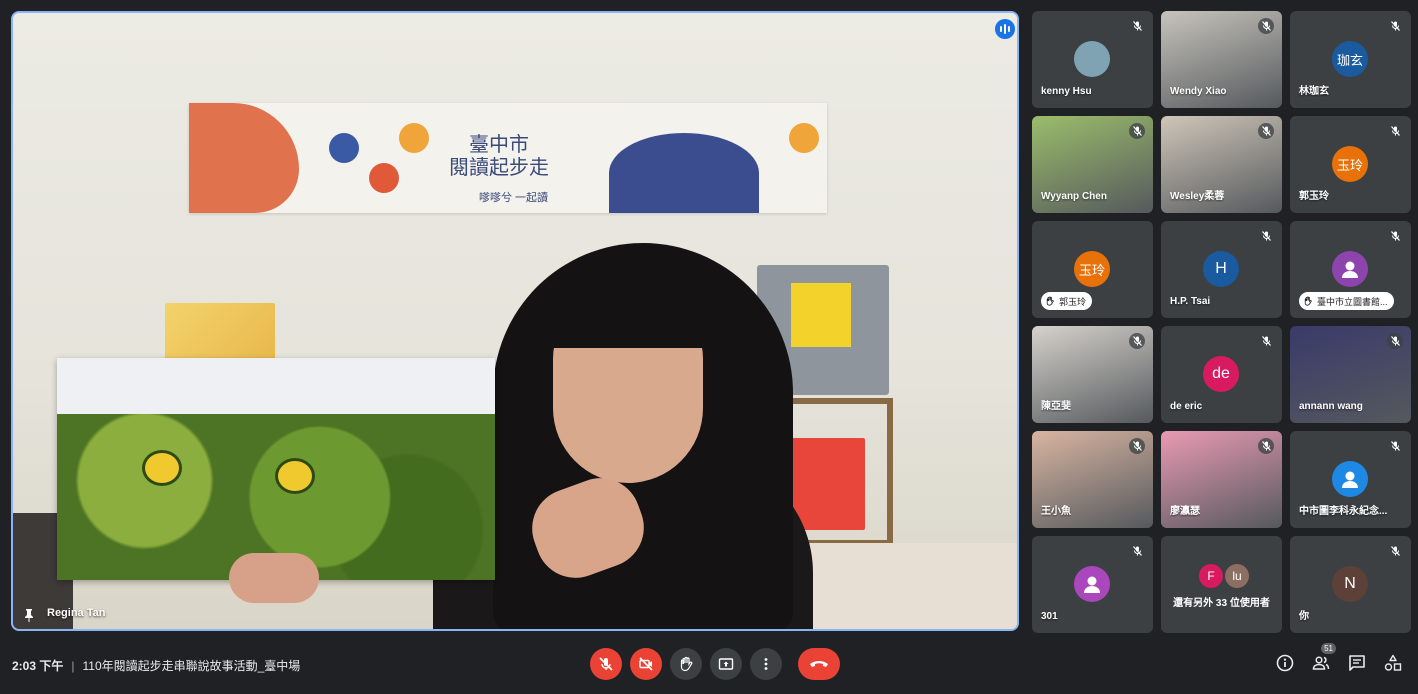 The image size is (1418, 694). I want to click on speaker-name-label: Regina Tan, so click(76, 613).